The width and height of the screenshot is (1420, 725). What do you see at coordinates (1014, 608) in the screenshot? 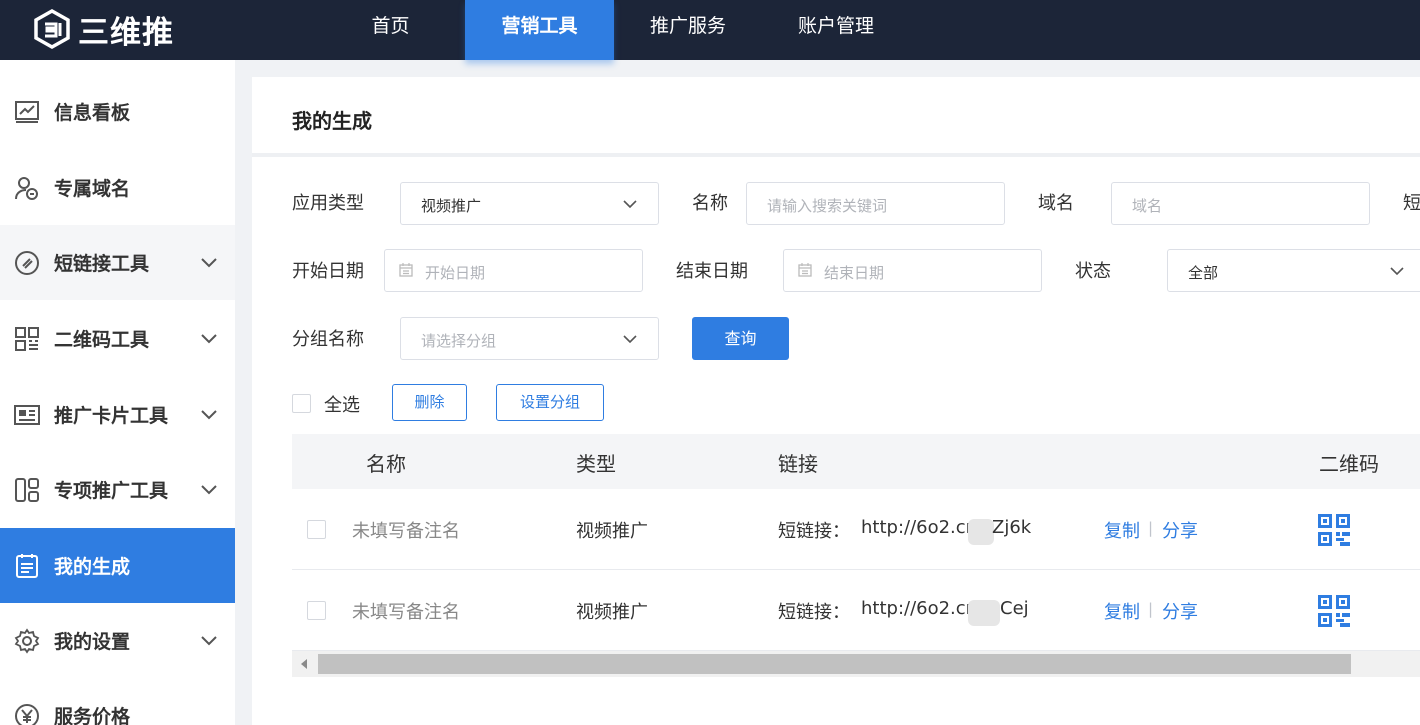
I see `short-link-suffix: Cej` at bounding box center [1014, 608].